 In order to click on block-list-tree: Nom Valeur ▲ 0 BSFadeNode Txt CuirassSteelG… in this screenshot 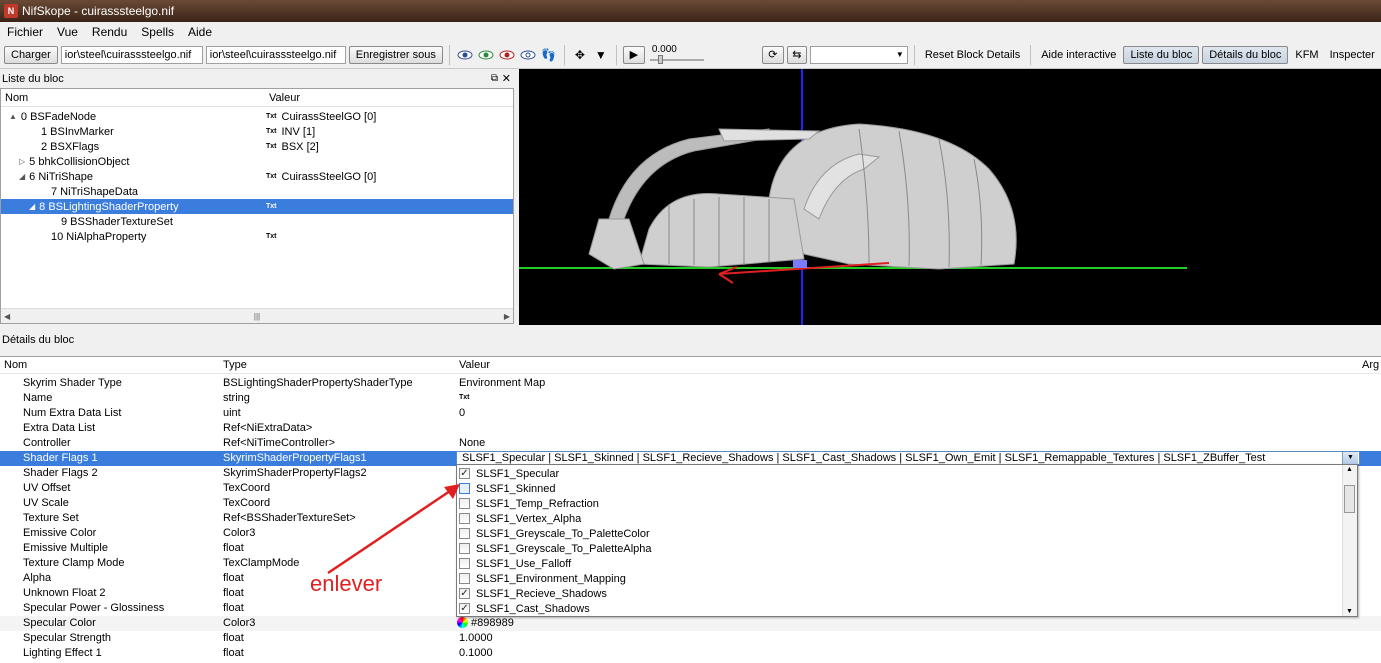, I will do `click(257, 206)`.